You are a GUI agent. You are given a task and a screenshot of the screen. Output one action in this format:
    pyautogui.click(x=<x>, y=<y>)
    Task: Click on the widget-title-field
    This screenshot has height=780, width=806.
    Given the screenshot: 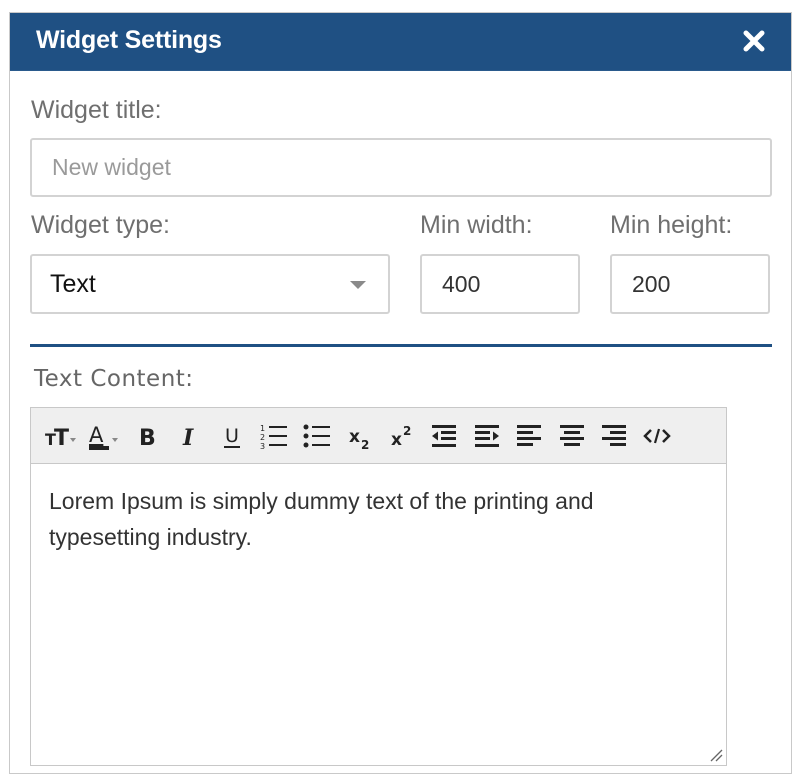 What is the action you would take?
    pyautogui.click(x=401, y=167)
    